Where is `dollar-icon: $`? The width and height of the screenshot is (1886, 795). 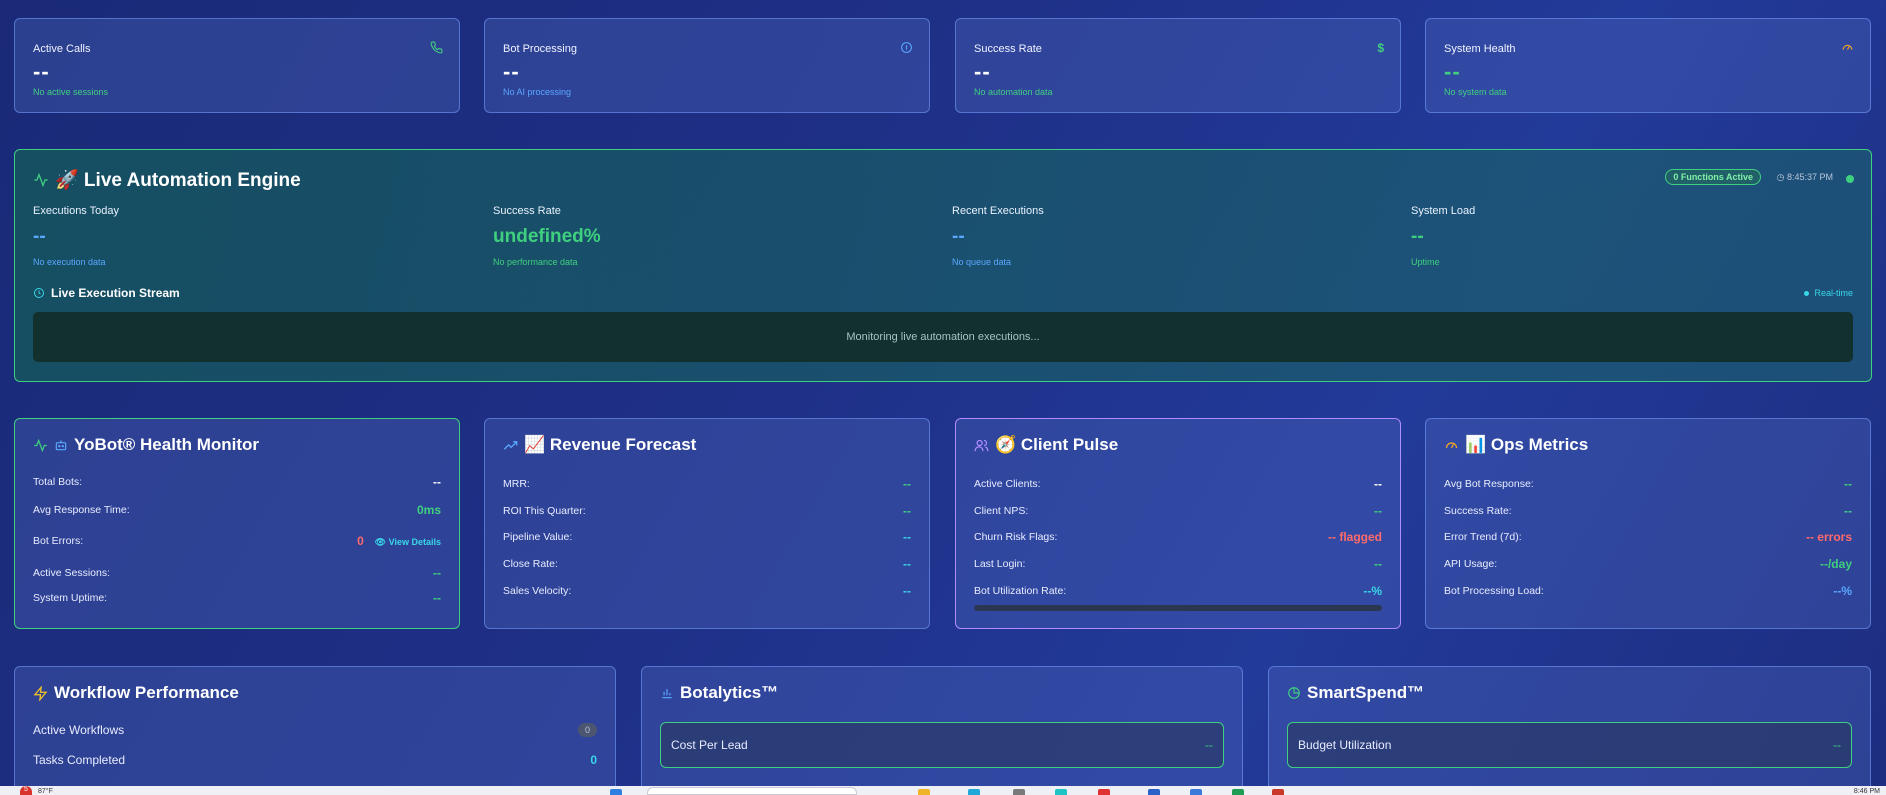 dollar-icon: $ is located at coordinates (1380, 48).